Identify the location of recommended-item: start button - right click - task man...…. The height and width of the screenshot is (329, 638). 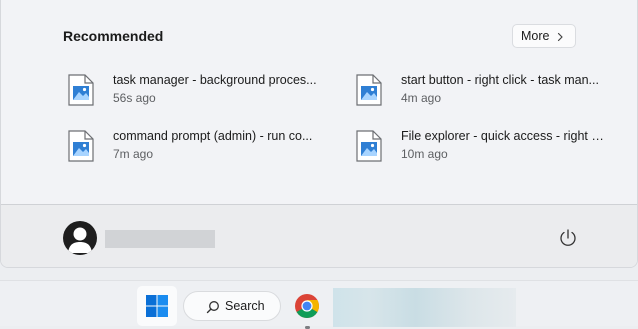
(486, 92).